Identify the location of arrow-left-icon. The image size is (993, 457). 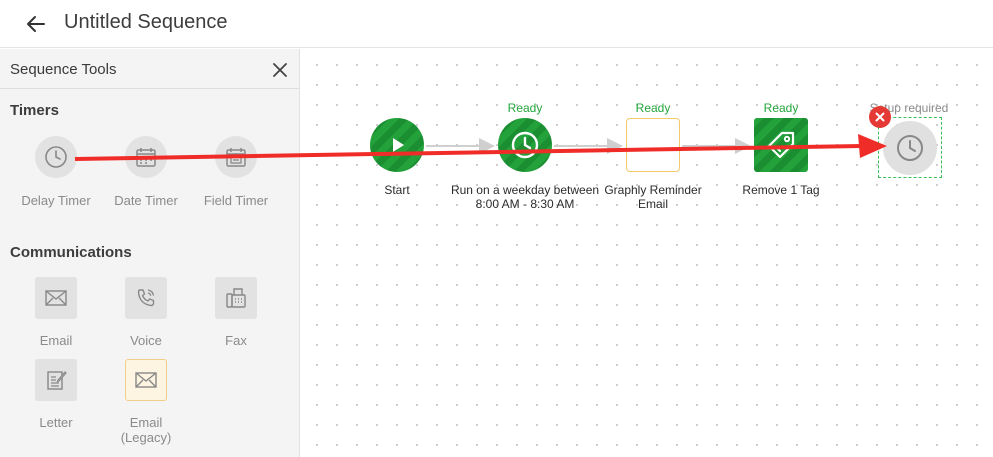
(36, 24).